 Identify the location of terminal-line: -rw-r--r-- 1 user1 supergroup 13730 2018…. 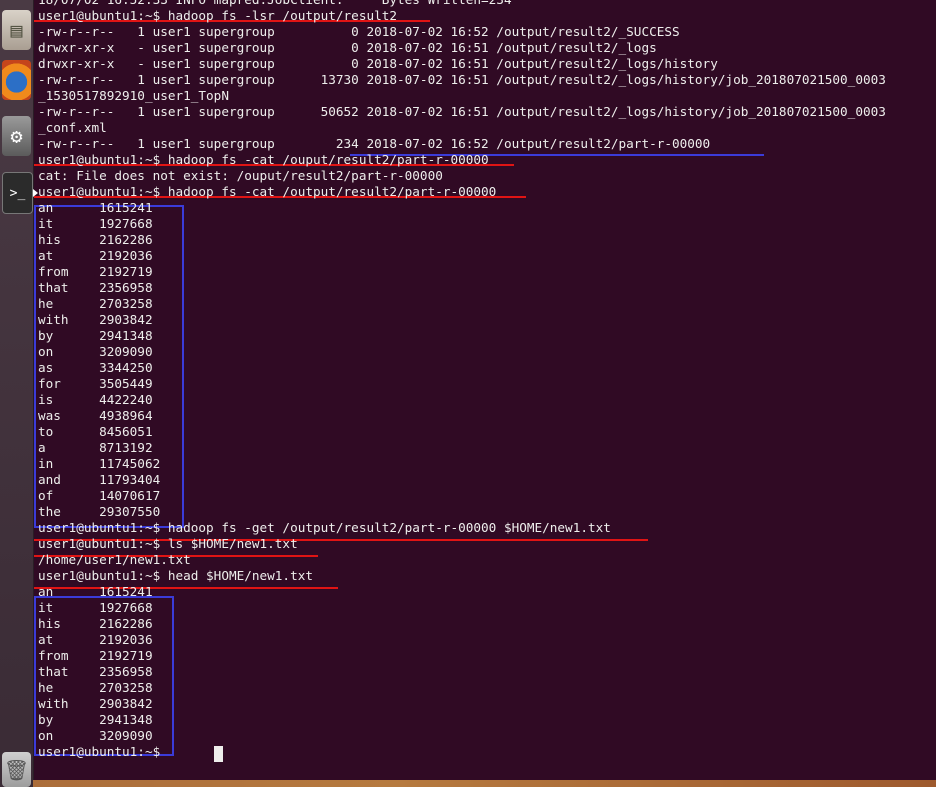
(462, 79).